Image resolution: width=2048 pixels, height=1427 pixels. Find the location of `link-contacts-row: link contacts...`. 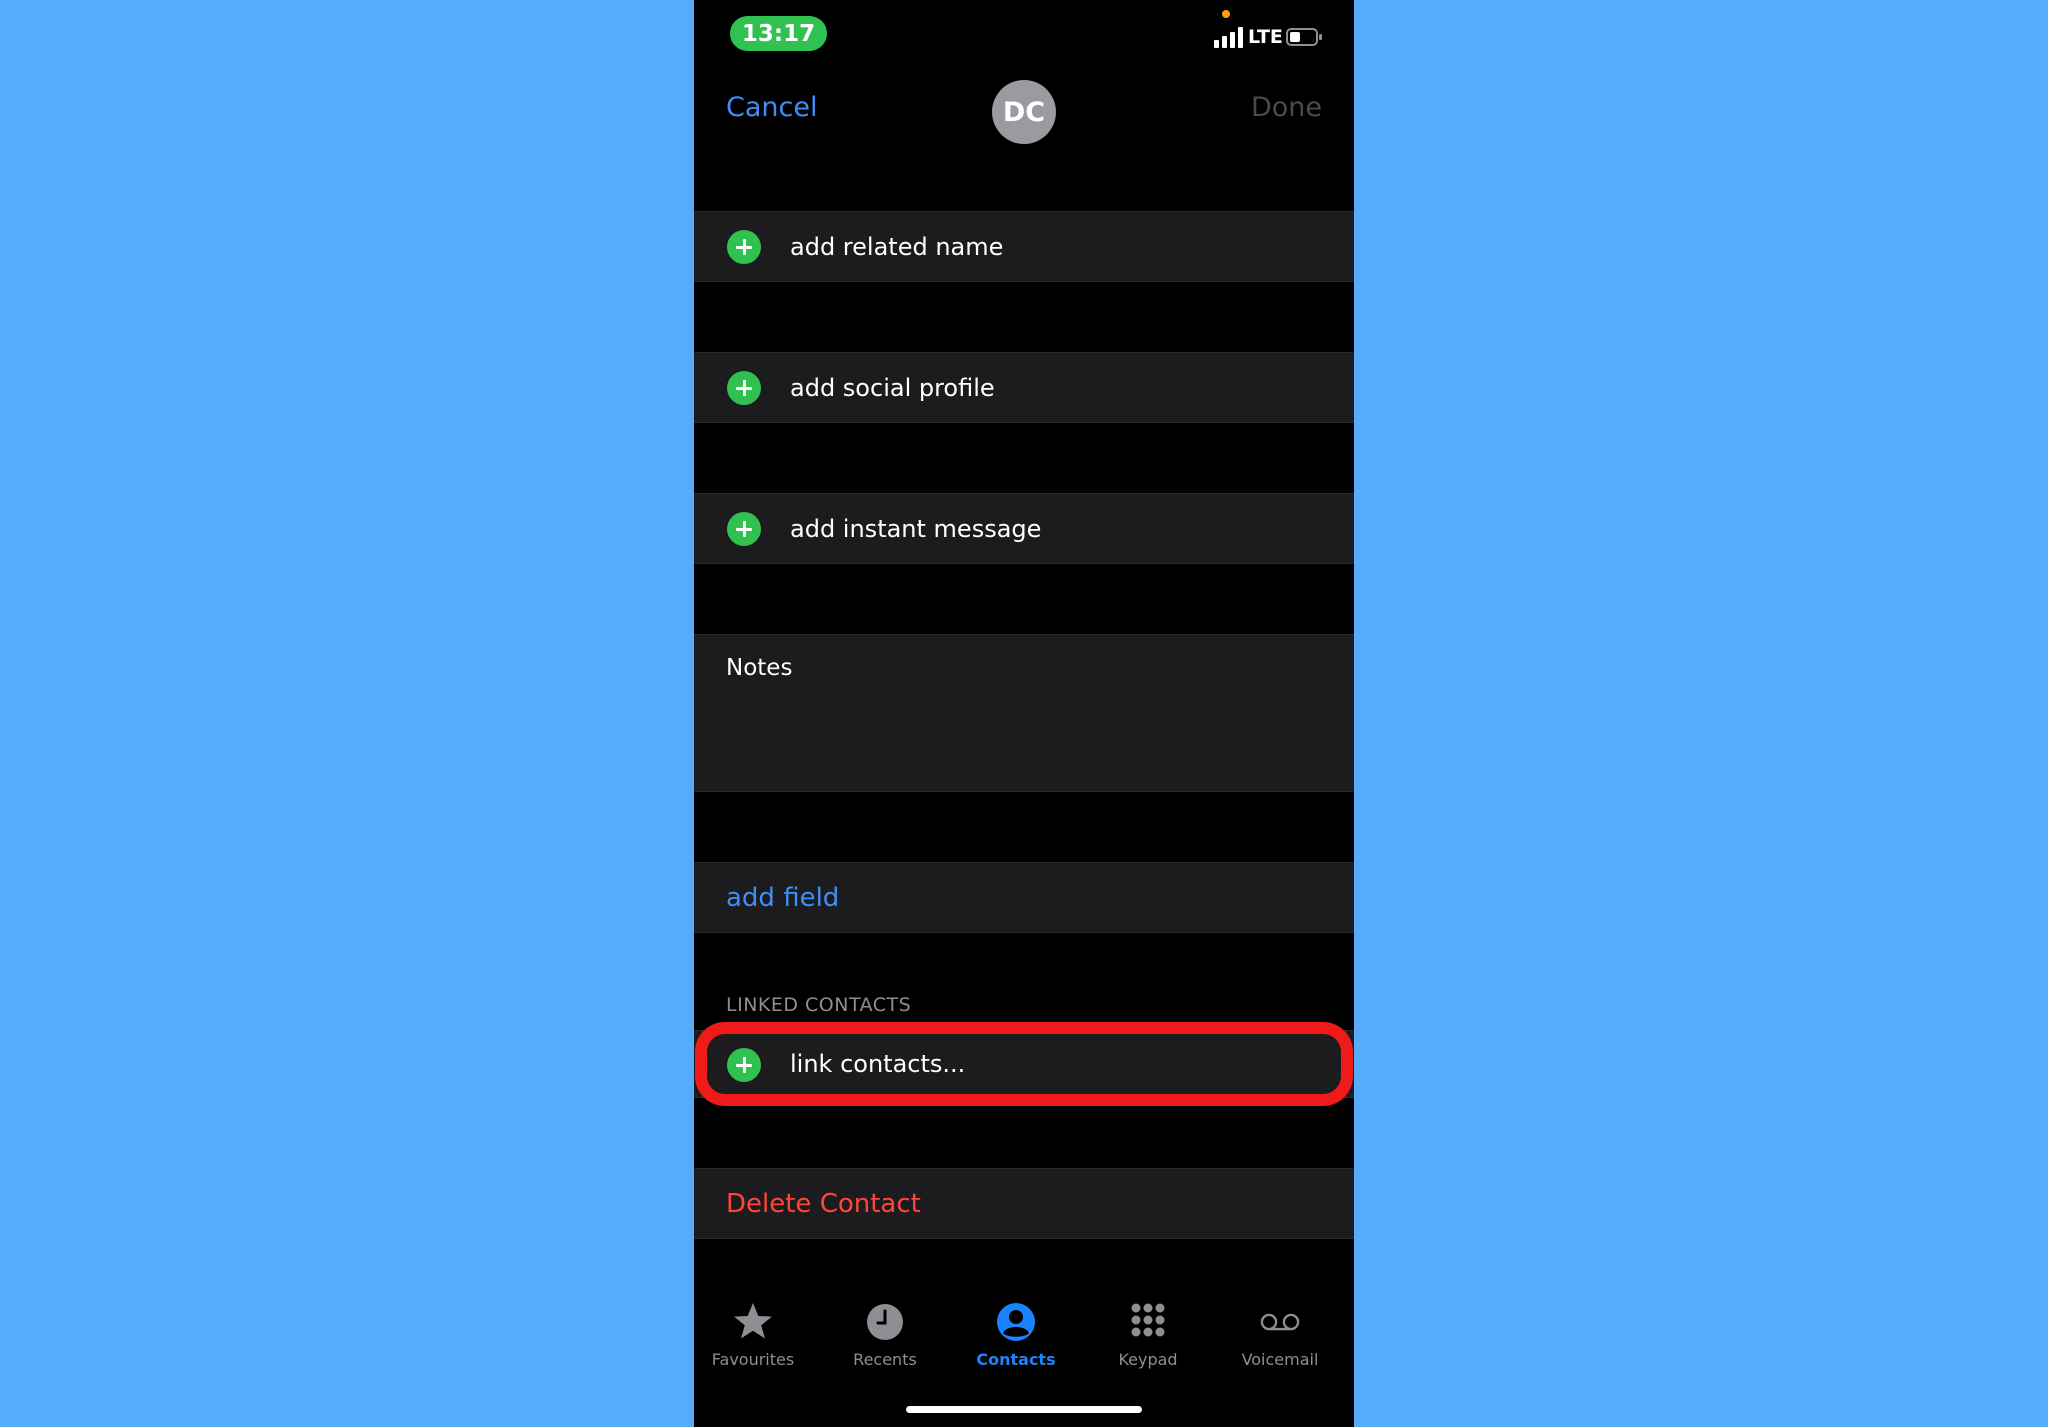

link-contacts-row: link contacts... is located at coordinates (1024, 1064).